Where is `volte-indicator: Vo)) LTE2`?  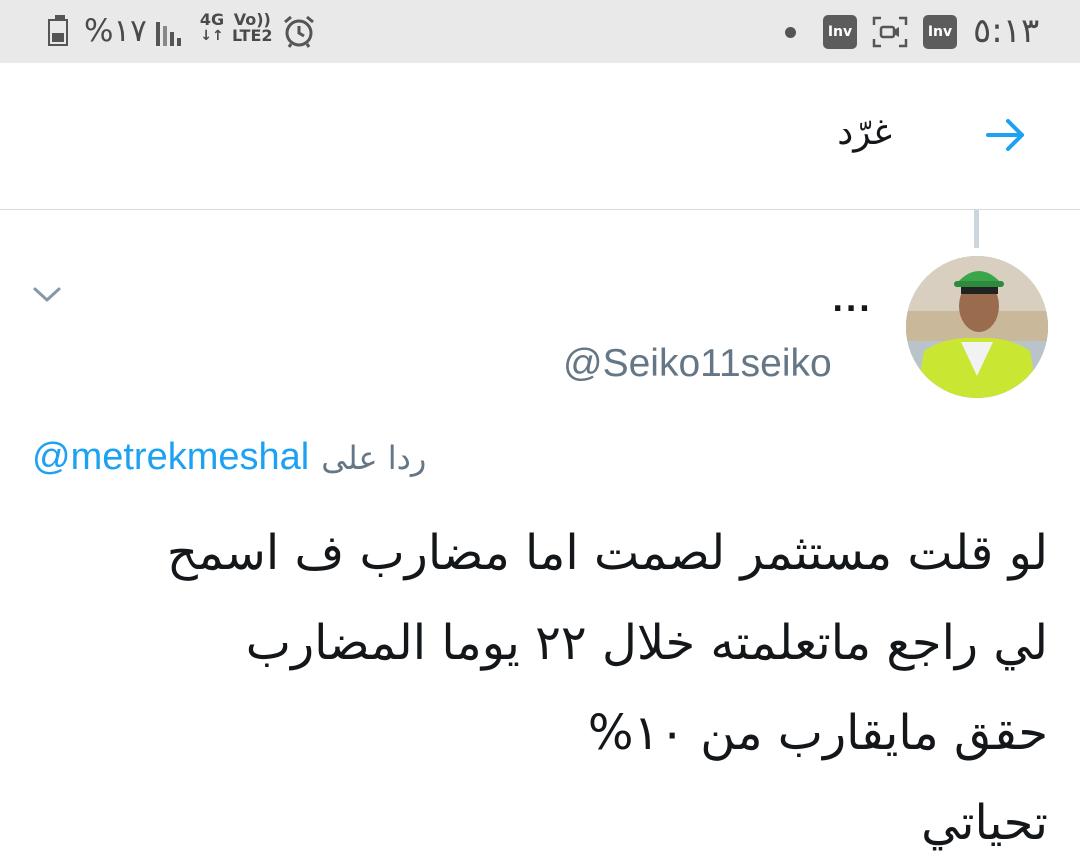 volte-indicator: Vo)) LTE2 is located at coordinates (252, 28).